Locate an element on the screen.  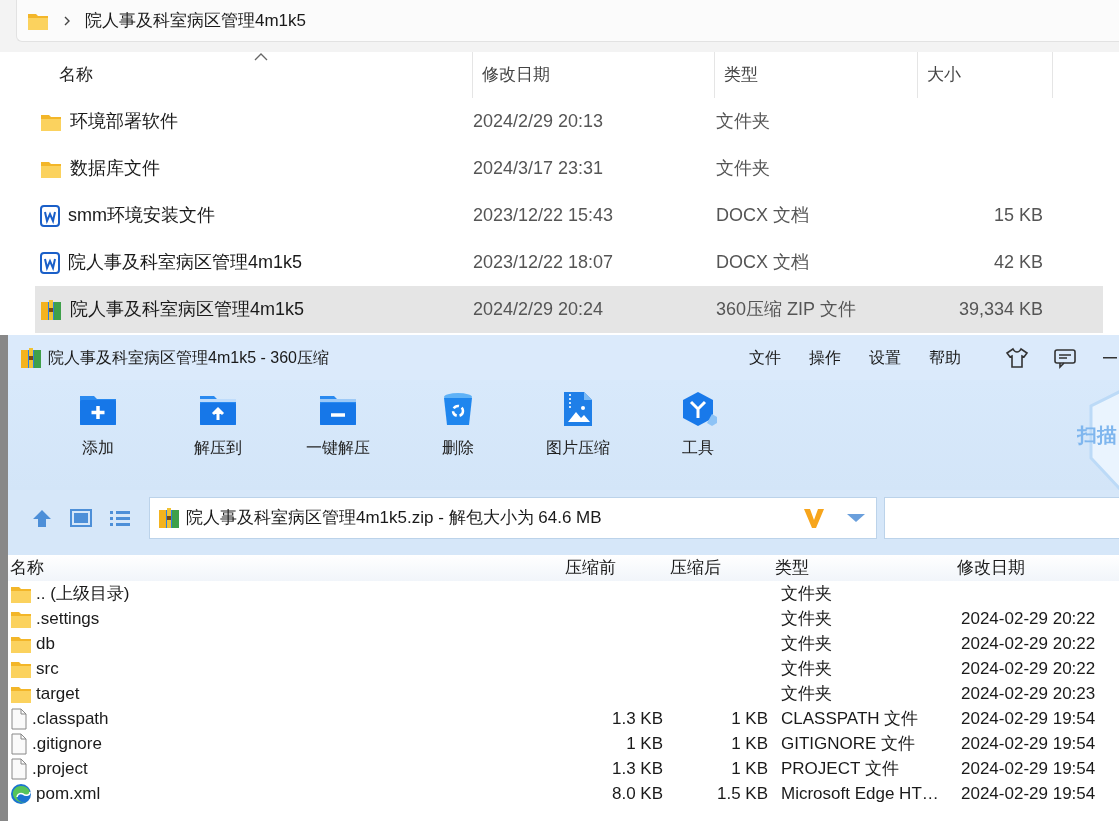
file-date: 2024/2/29 20:24 is located at coordinates (538, 309).